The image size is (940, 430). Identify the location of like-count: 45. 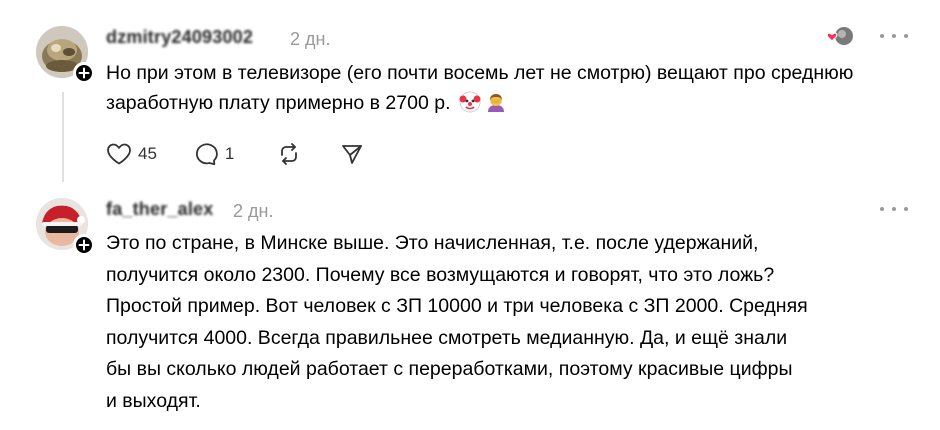
(147, 153).